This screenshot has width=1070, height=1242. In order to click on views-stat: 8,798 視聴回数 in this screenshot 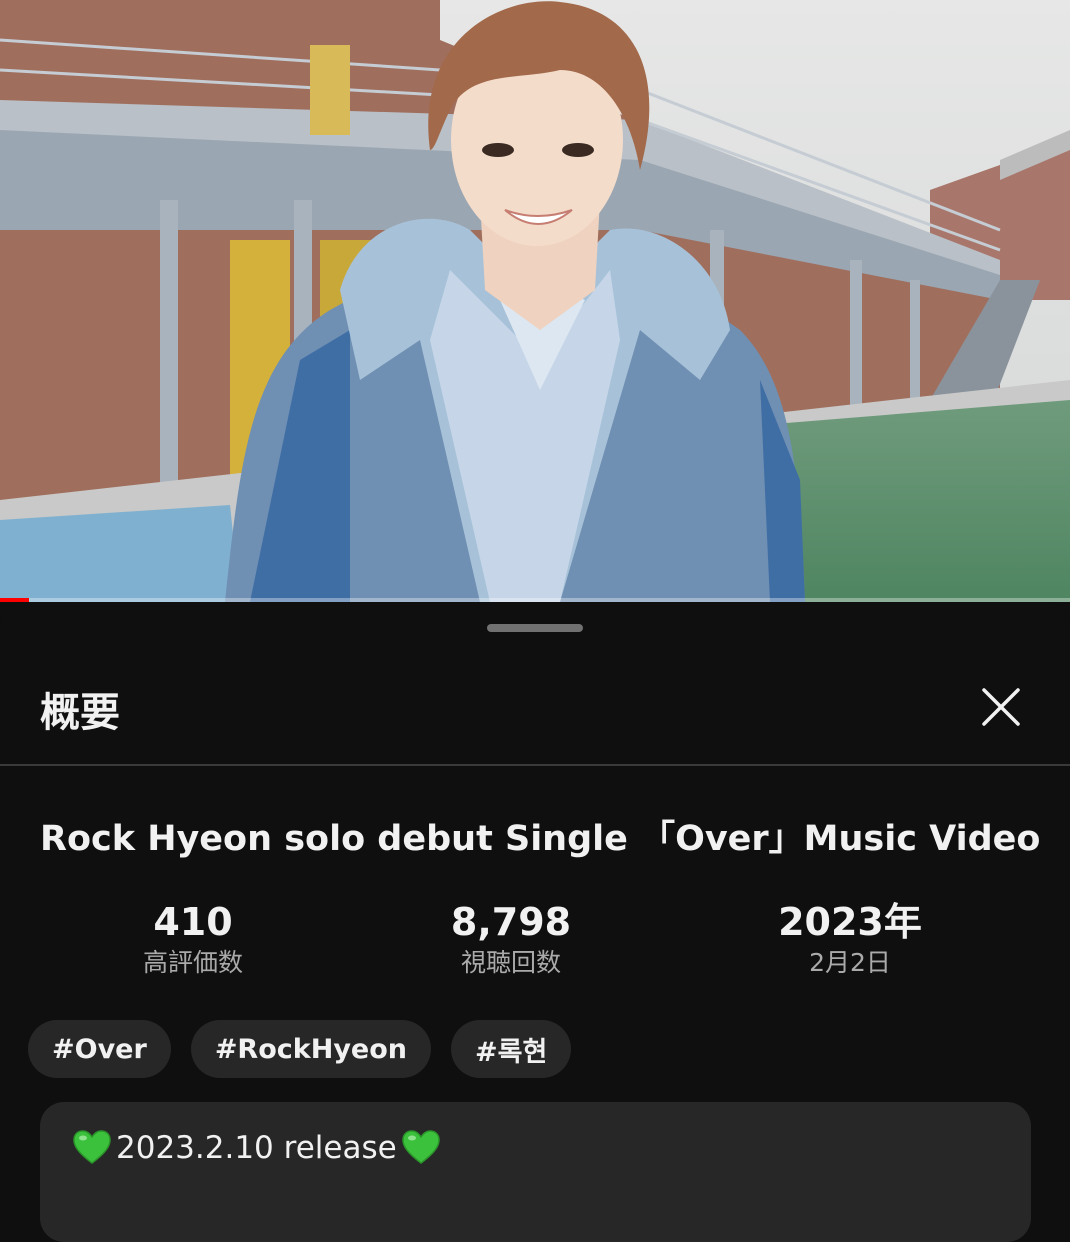, I will do `click(511, 939)`.